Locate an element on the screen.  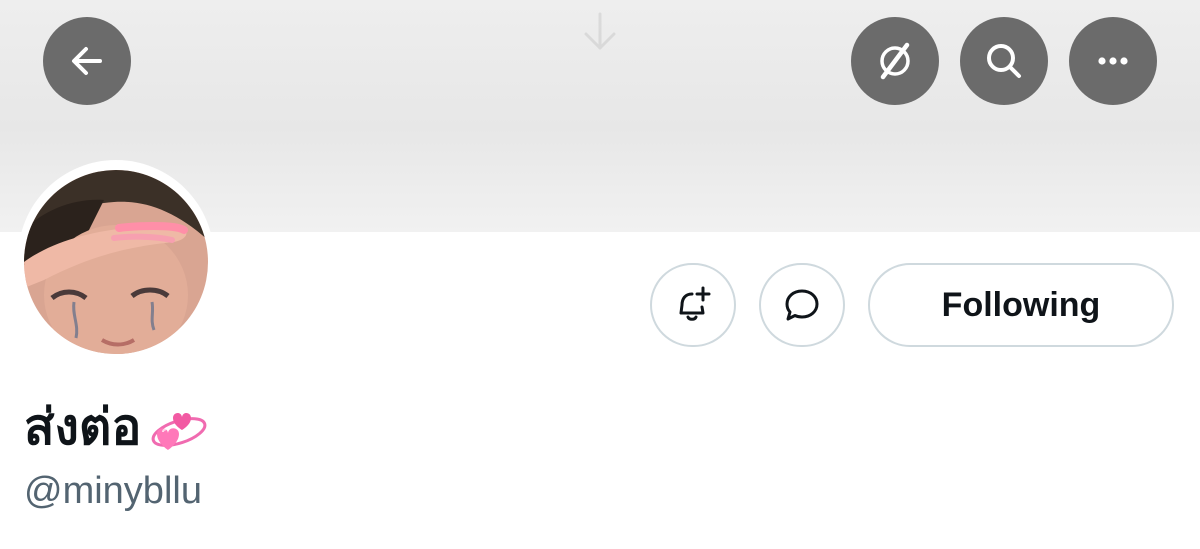
back-button is located at coordinates (87, 61).